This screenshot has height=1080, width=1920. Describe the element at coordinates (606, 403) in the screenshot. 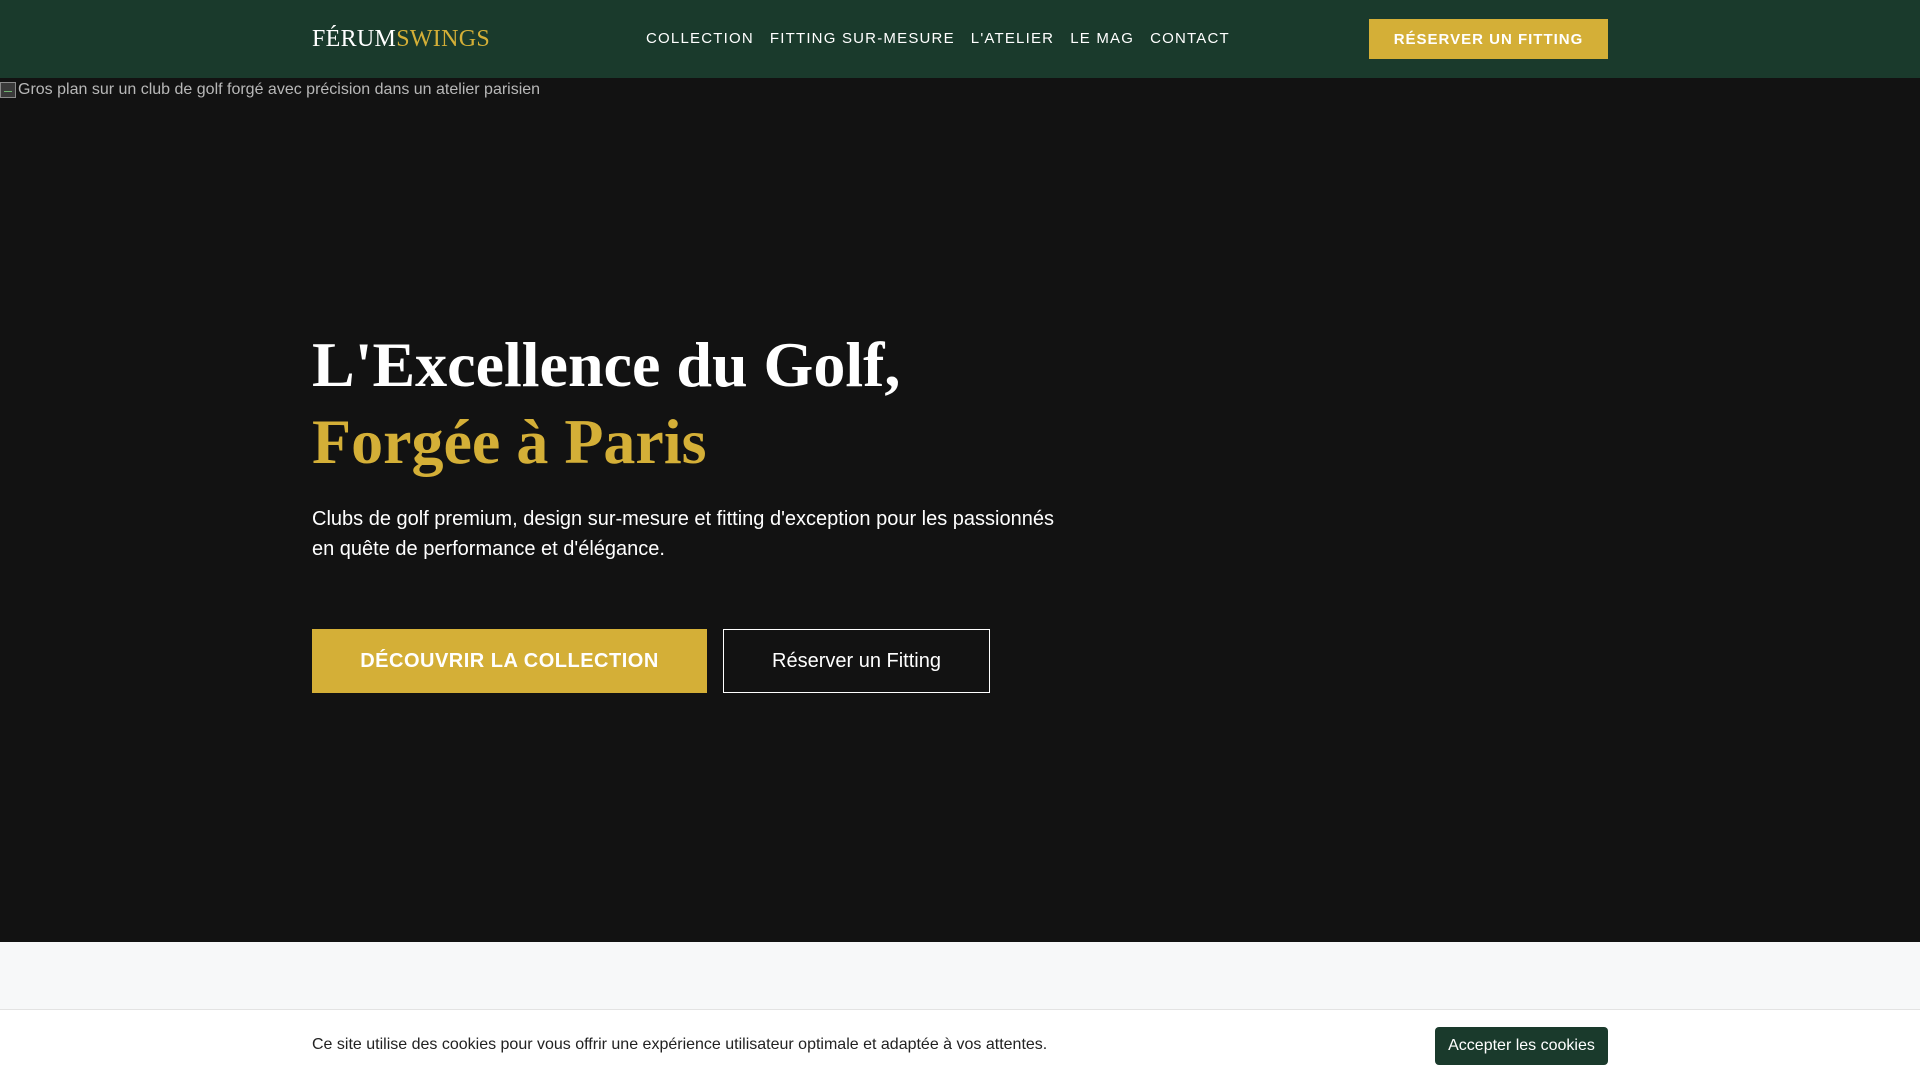

I see `hero-title: L'Excellence du Golf, Forgée à Paris` at that location.